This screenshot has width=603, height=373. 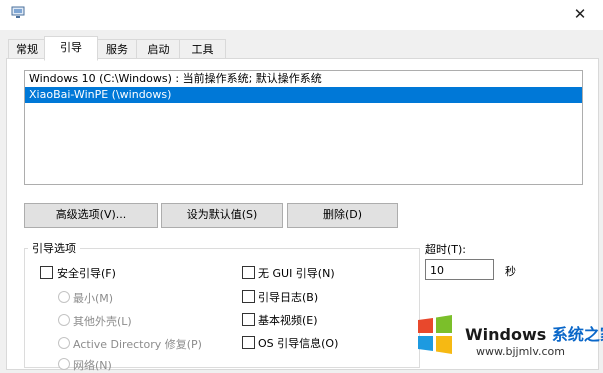 I want to click on safe-boot-checkbox, so click(x=46, y=272).